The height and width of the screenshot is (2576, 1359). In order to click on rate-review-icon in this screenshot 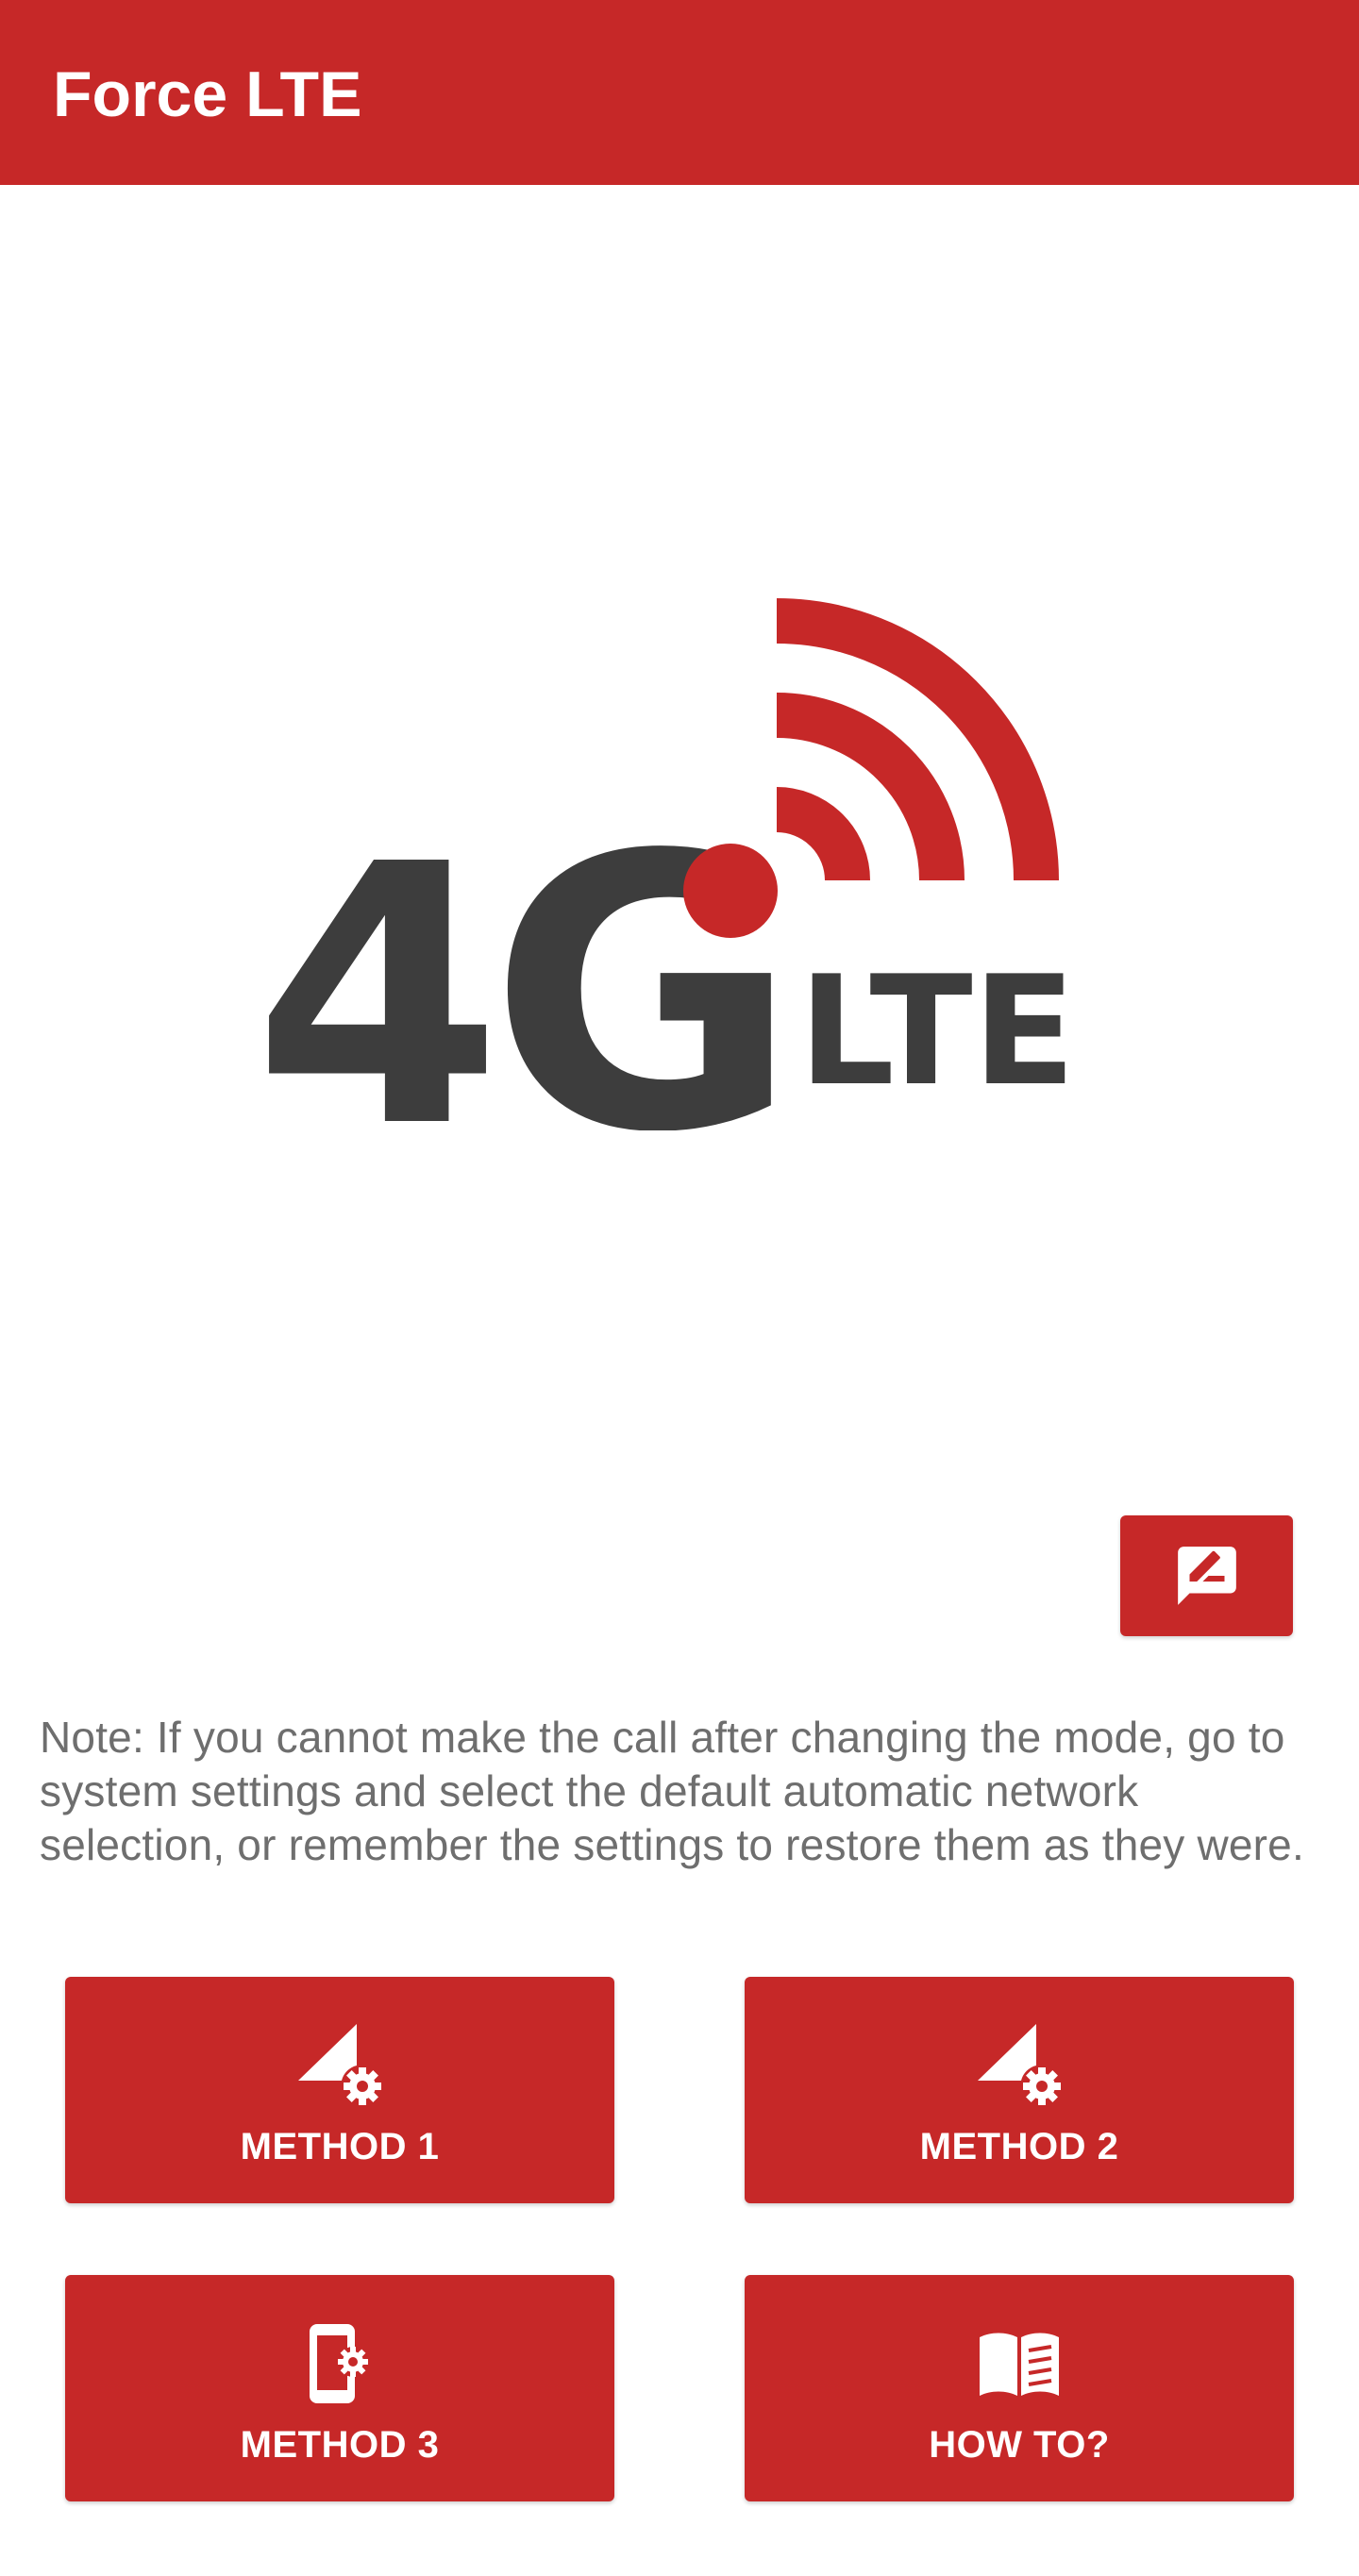, I will do `click(1207, 1576)`.